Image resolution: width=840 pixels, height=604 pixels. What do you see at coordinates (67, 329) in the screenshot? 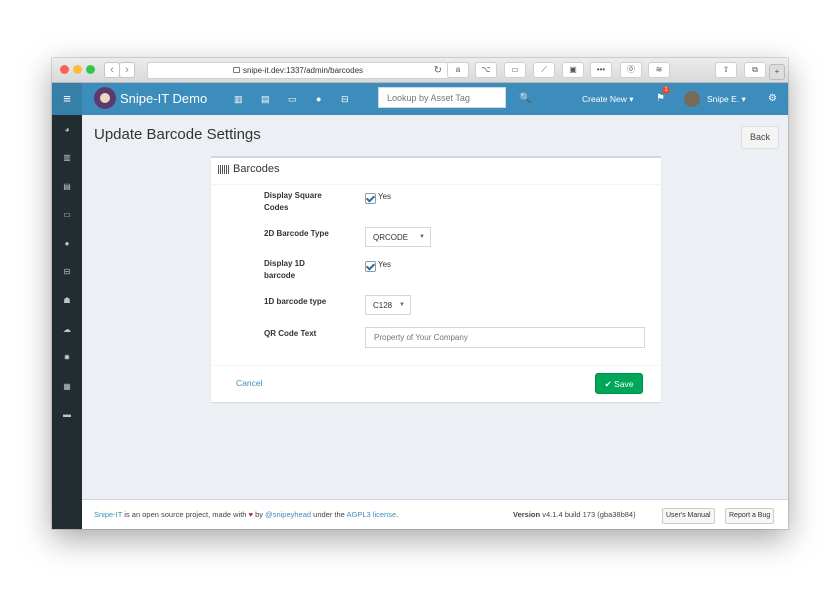
I see `import-icon: ☁` at bounding box center [67, 329].